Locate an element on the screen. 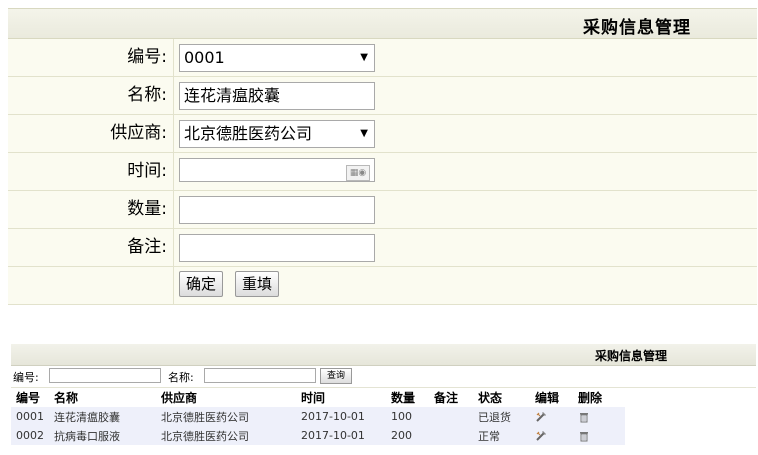 This screenshot has width=758, height=455. cell-id: 0001 is located at coordinates (32, 416).